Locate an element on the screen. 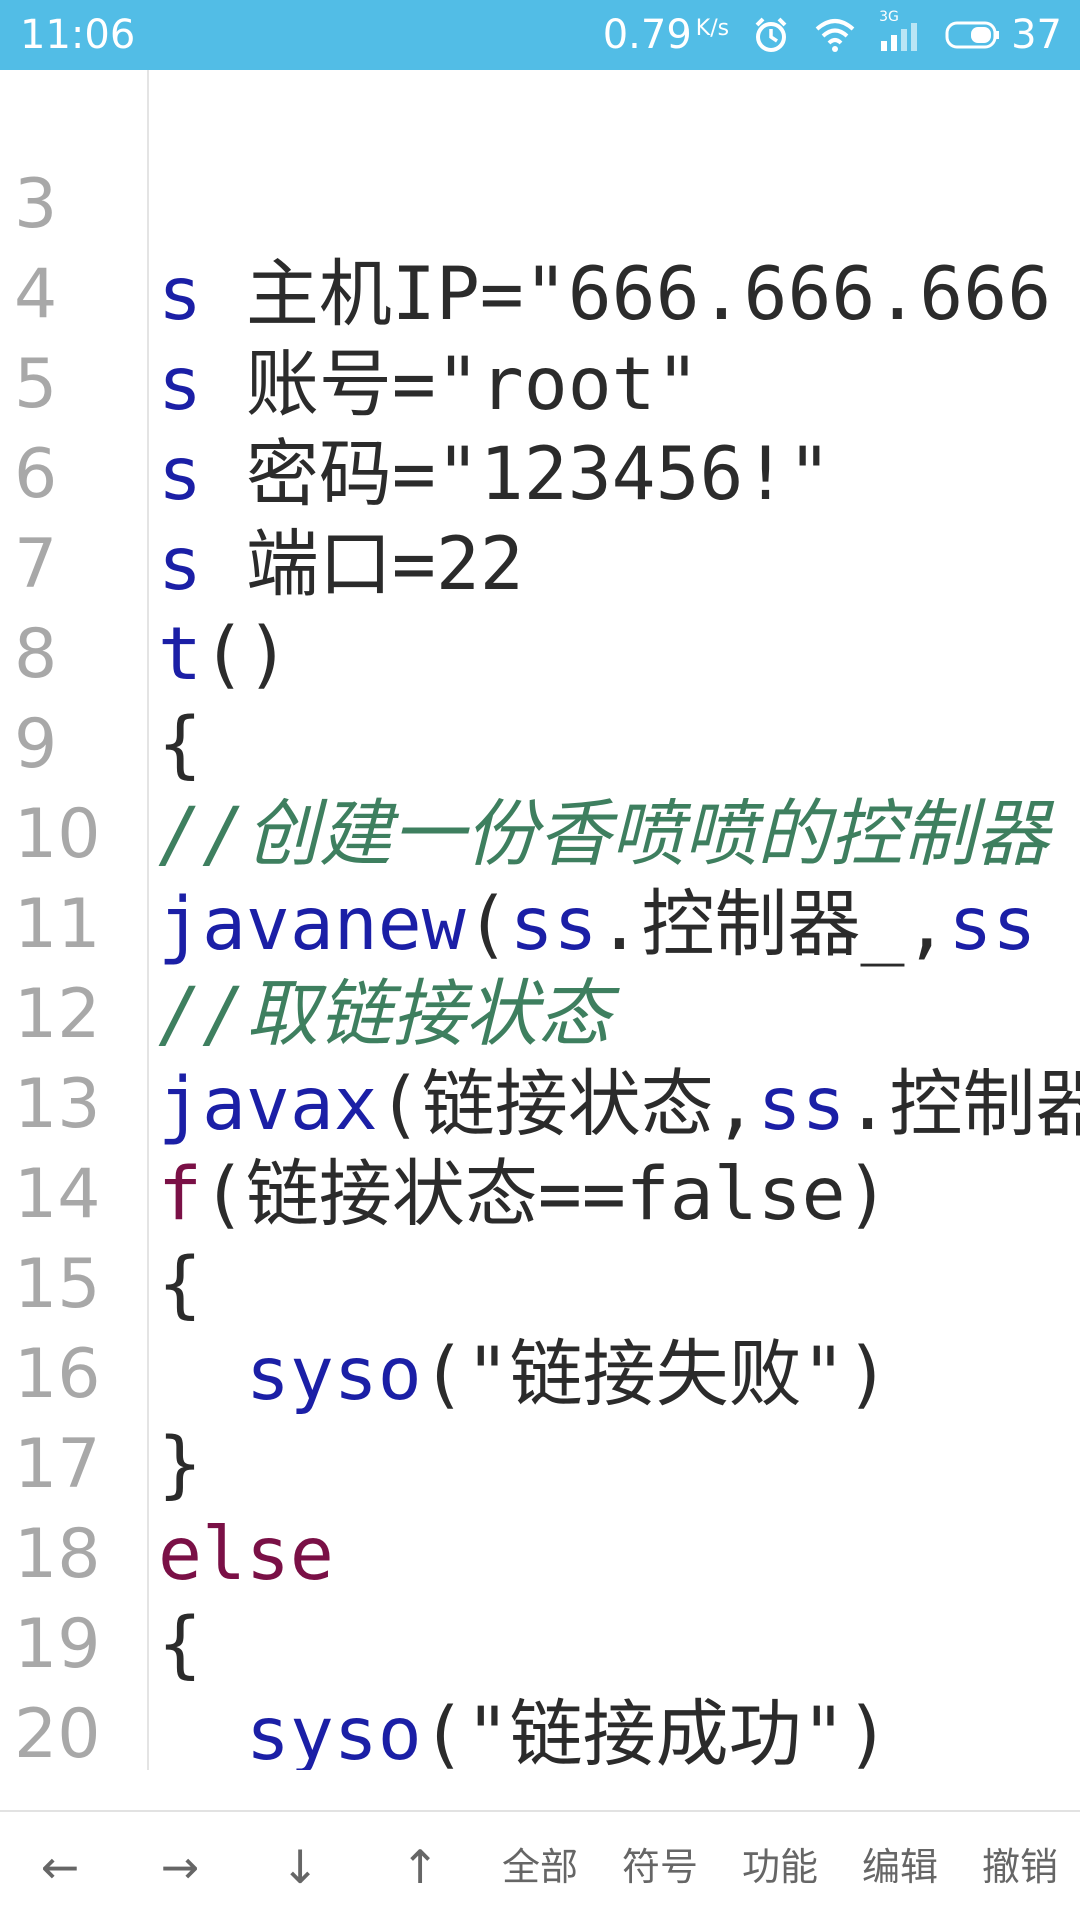 Image resolution: width=1080 pixels, height=1922 pixels. symbols-button: 符号 is located at coordinates (660, 1867).